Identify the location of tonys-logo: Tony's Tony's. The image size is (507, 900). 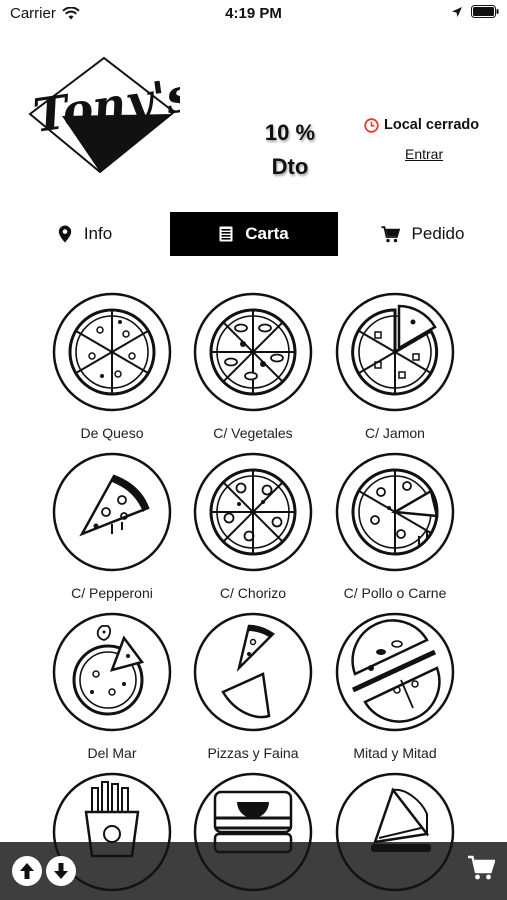
(109, 115).